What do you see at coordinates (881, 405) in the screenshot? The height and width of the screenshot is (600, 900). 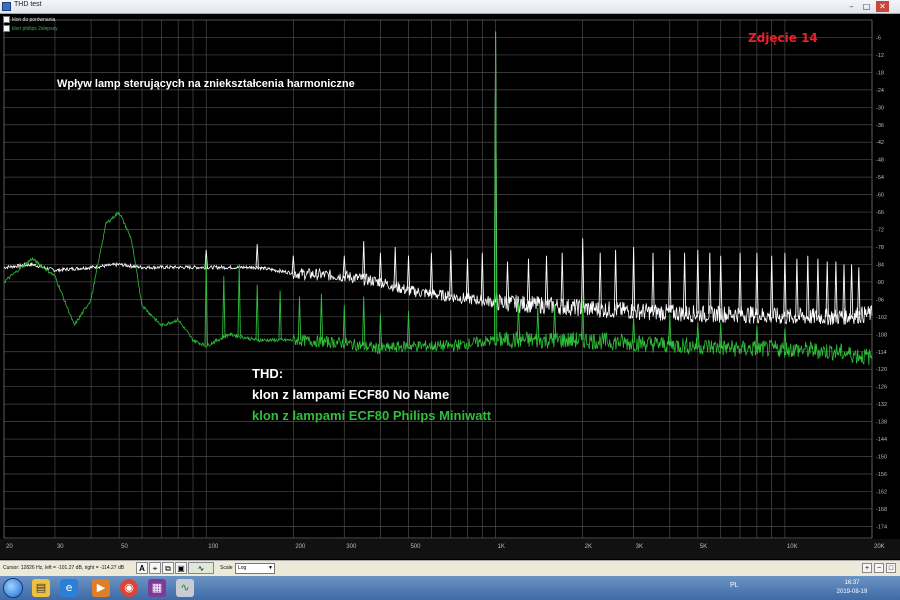 I see `y-tick-label: -132` at bounding box center [881, 405].